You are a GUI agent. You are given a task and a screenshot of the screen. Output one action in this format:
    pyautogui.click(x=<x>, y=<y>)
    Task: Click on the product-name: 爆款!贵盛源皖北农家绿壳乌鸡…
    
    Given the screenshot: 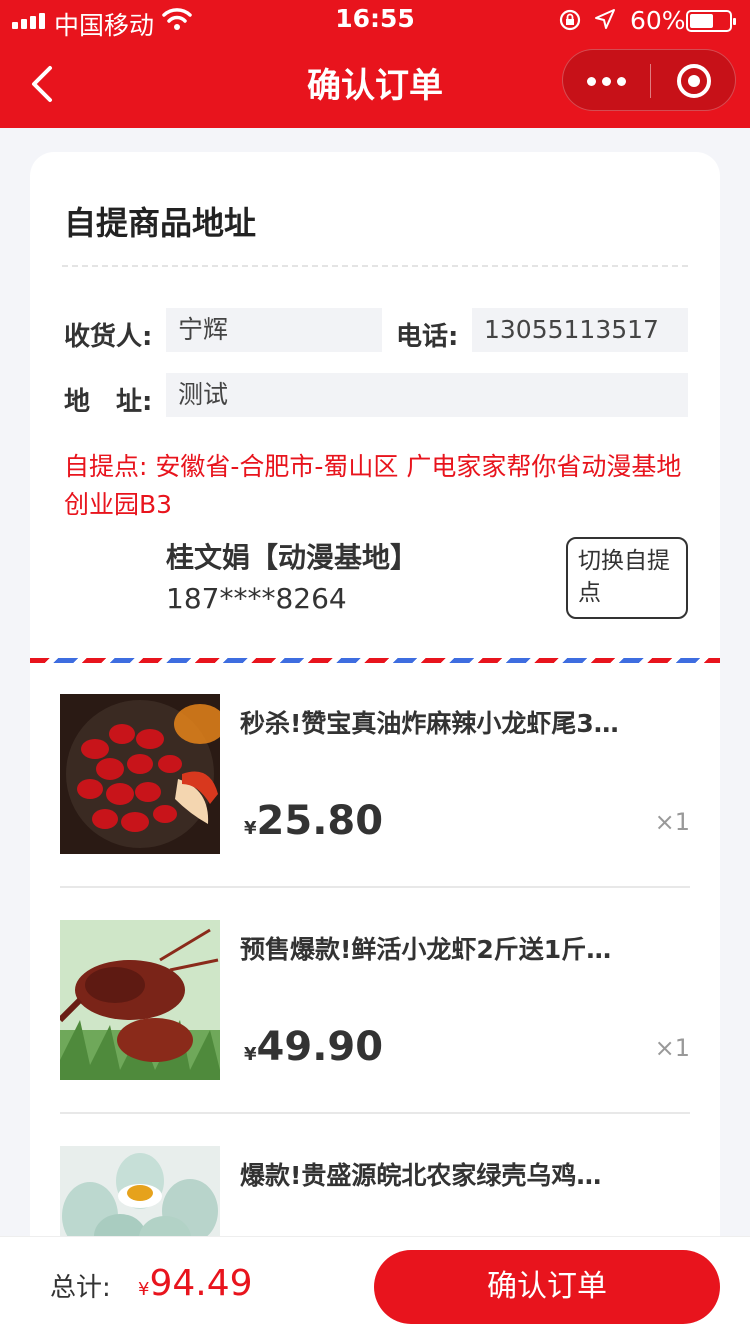 What is the action you would take?
    pyautogui.click(x=421, y=1175)
    